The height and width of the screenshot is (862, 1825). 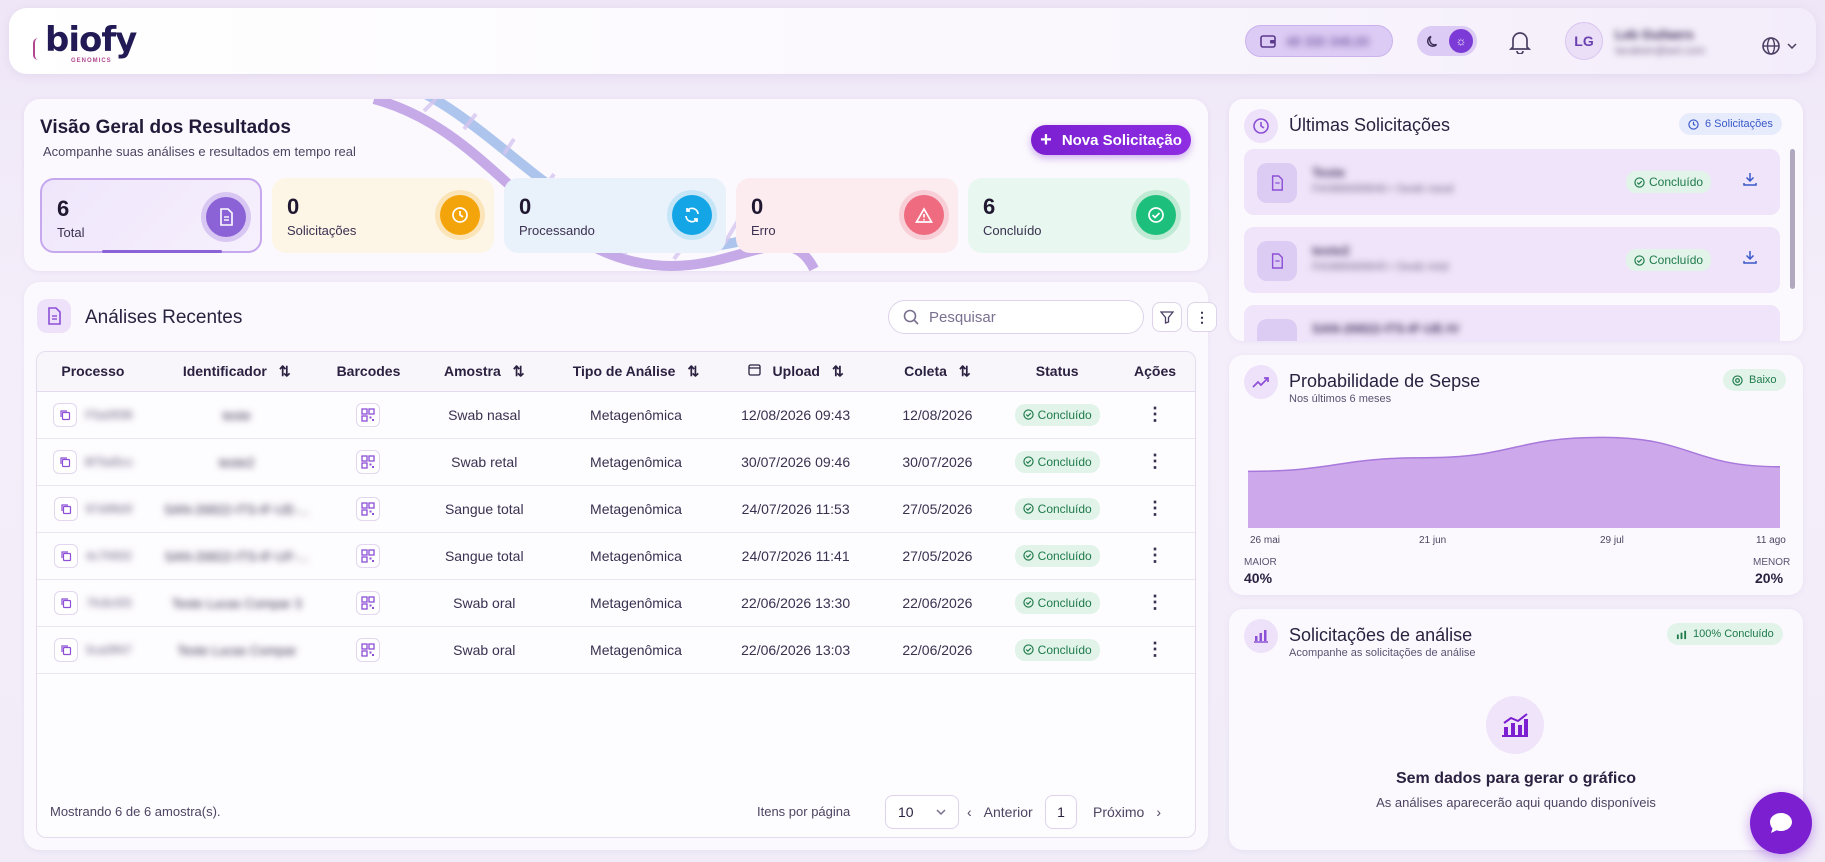 What do you see at coordinates (93, 372) in the screenshot?
I see `column-header: Processo` at bounding box center [93, 372].